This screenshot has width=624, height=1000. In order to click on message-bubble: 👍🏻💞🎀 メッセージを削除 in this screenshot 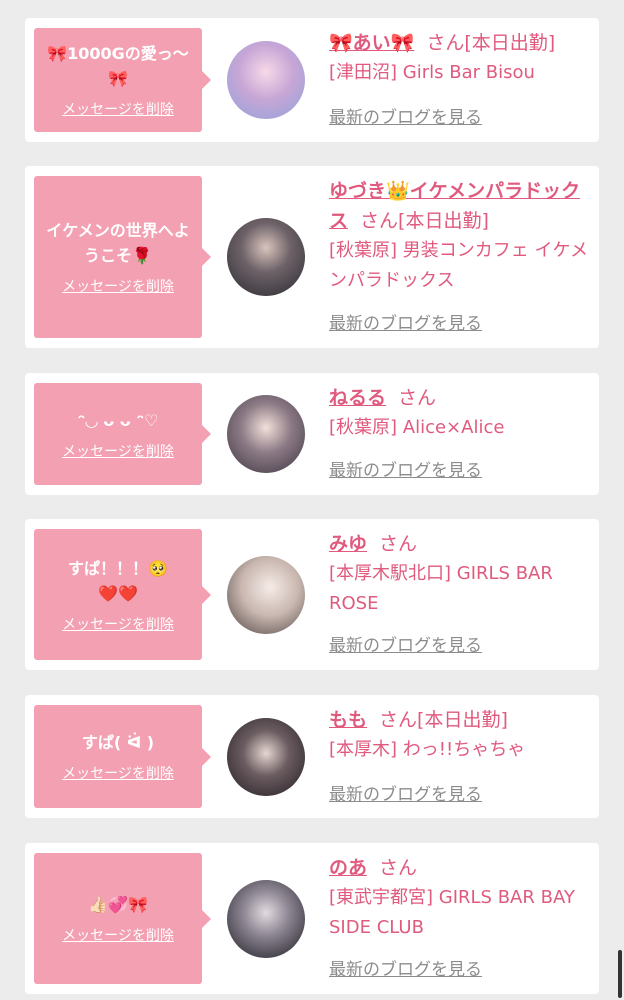, I will do `click(122, 918)`.